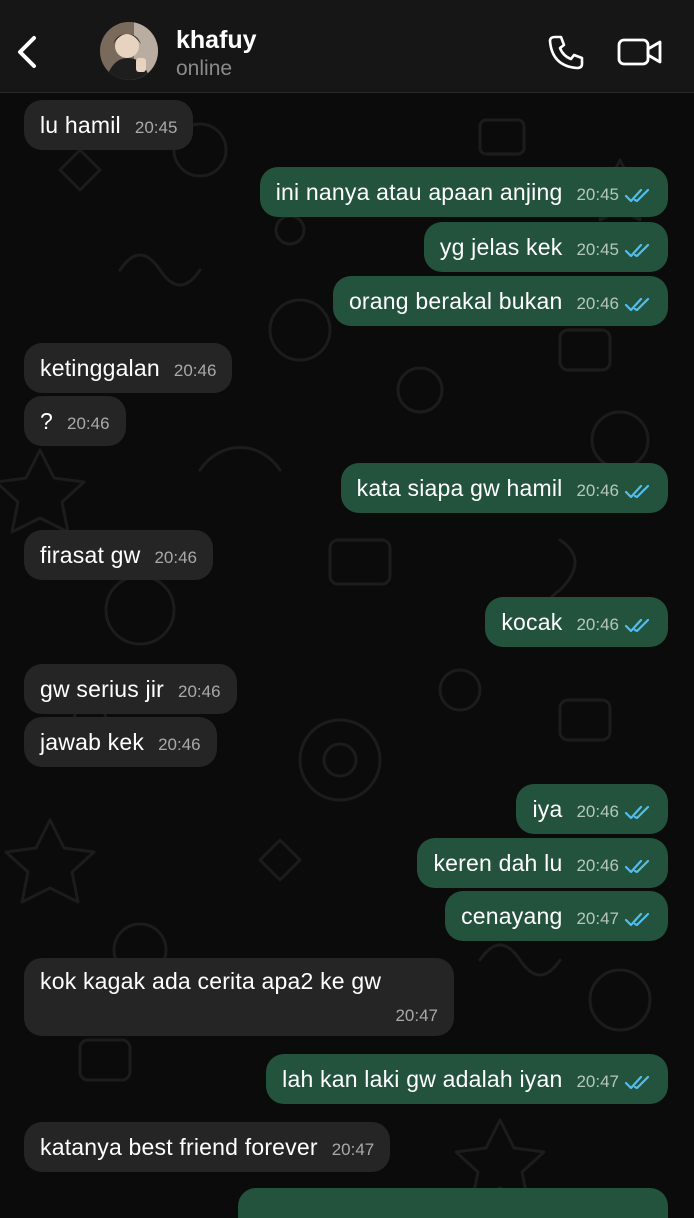 The width and height of the screenshot is (694, 1218). I want to click on chat-header: khafuy online, so click(347, 46).